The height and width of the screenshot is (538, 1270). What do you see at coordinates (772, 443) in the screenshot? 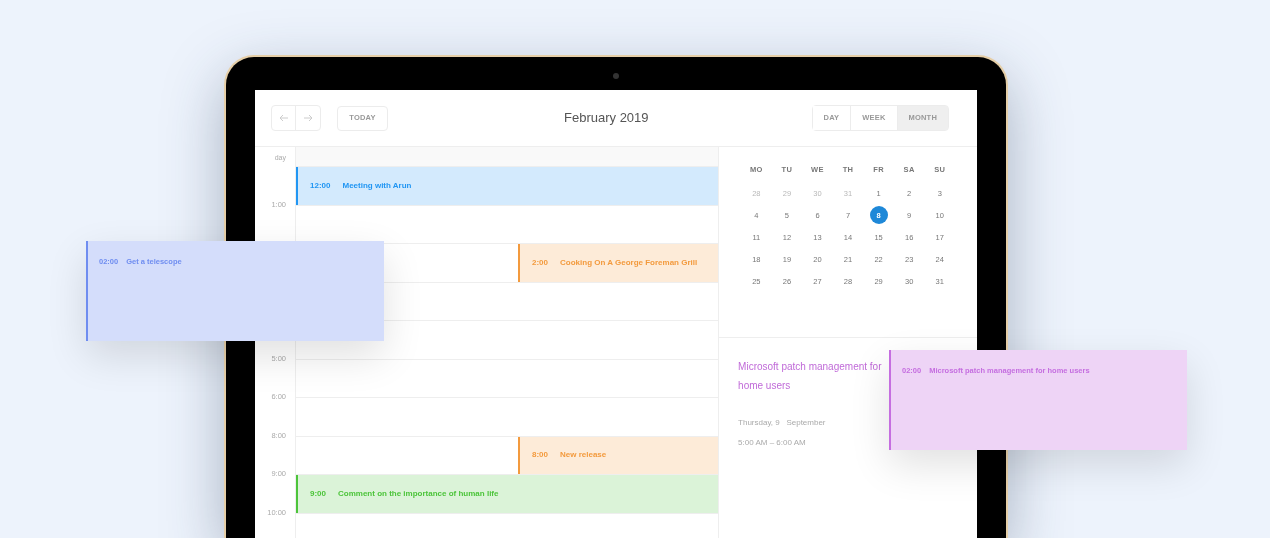
I see `event-detail-time: 5:00 AM – 6:00 AM` at bounding box center [772, 443].